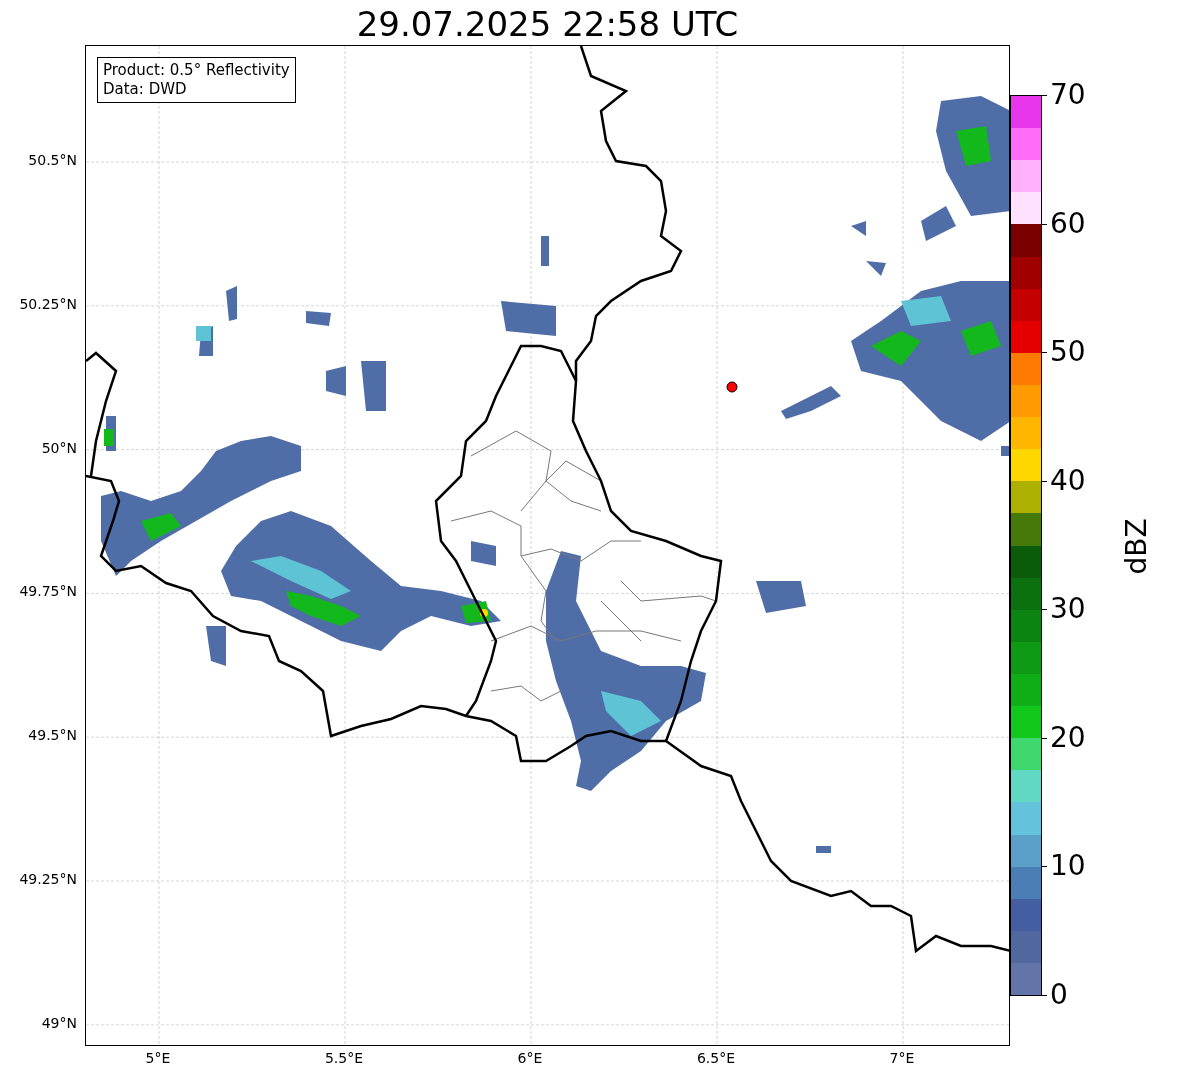  Describe the element at coordinates (48, 879) in the screenshot. I see `latitude-label: 49.25°N` at that location.